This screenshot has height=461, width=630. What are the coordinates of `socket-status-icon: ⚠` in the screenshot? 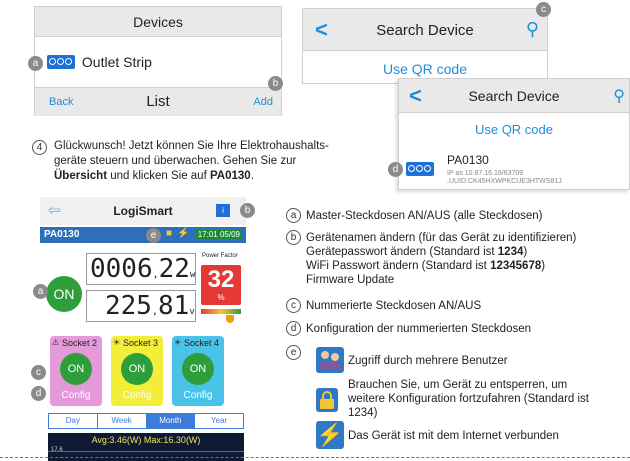 It's located at (56, 342).